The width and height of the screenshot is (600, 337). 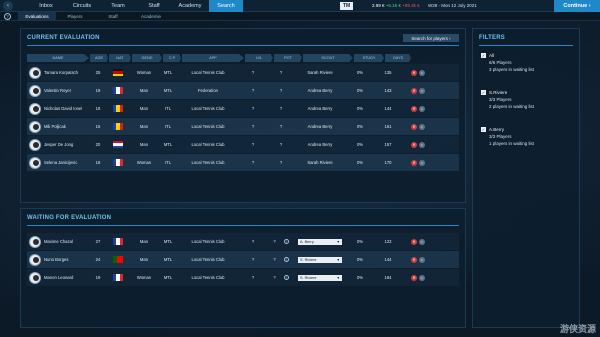 What do you see at coordinates (75, 16) in the screenshot?
I see `subtab-players: Players` at bounding box center [75, 16].